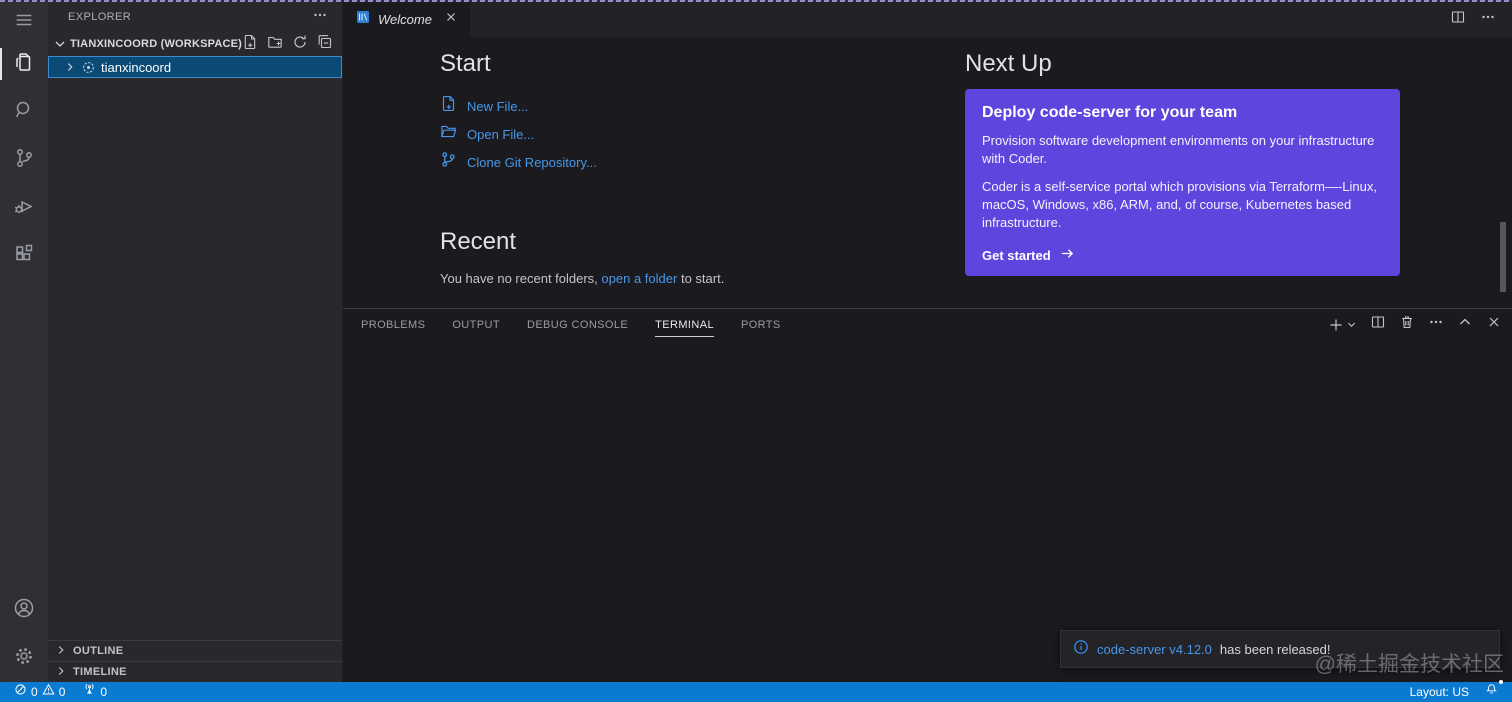 The height and width of the screenshot is (702, 1512). What do you see at coordinates (393, 324) in the screenshot?
I see `tab-problems: PROBLEMS` at bounding box center [393, 324].